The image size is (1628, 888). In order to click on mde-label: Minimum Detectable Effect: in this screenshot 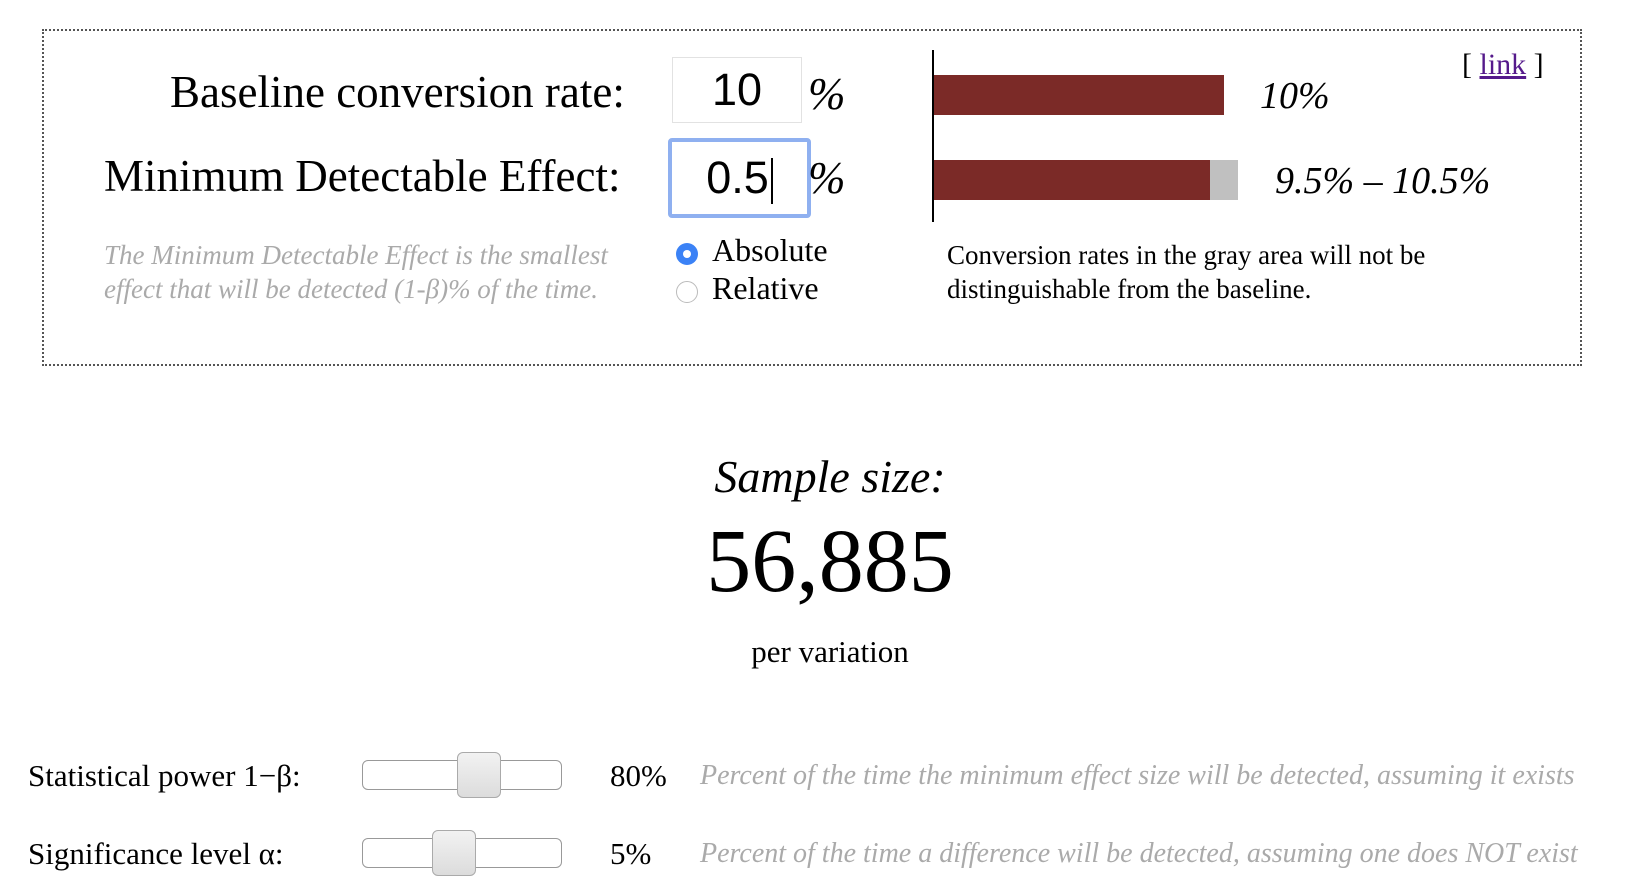, I will do `click(362, 176)`.